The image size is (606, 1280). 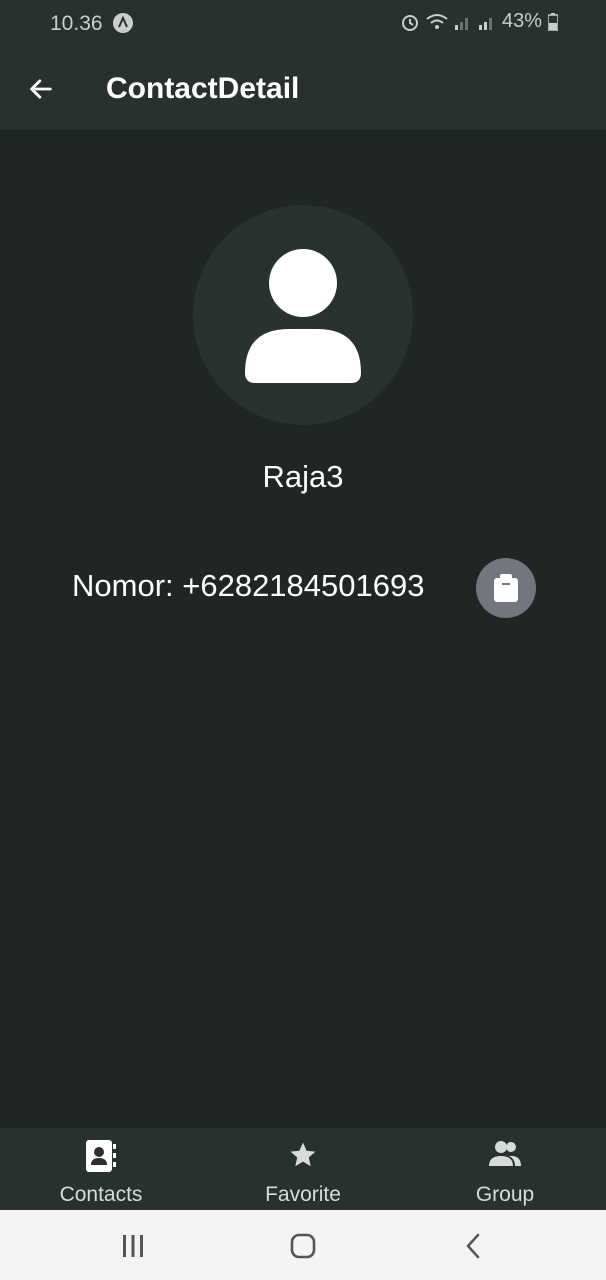 What do you see at coordinates (203, 88) in the screenshot?
I see `page-title: ContactDetail` at bounding box center [203, 88].